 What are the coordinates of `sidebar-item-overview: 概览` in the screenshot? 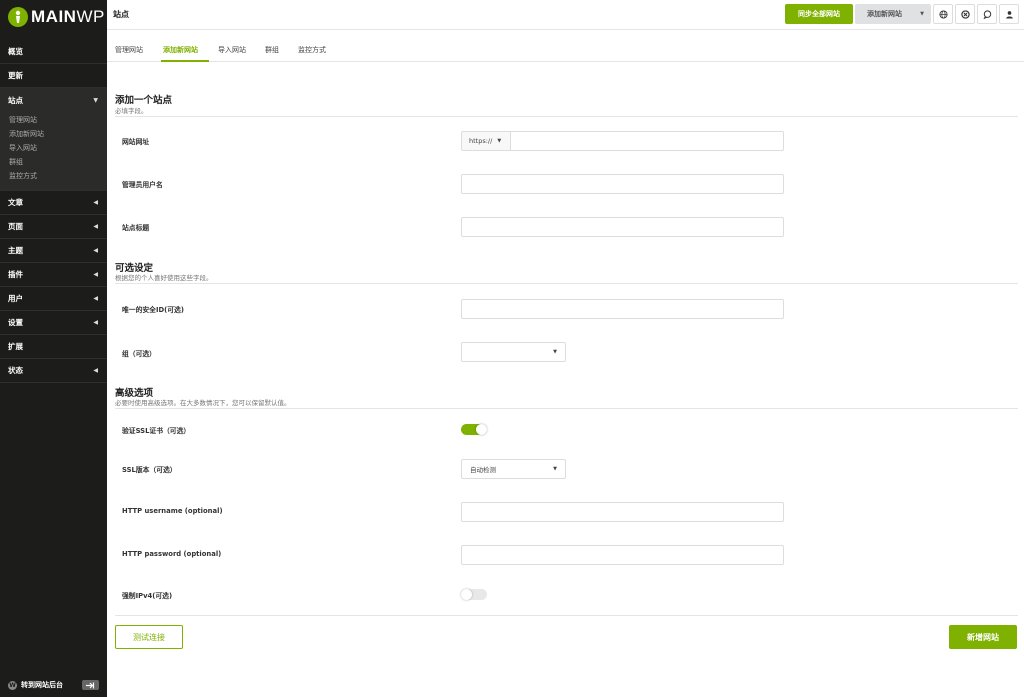 It's located at (53, 52).